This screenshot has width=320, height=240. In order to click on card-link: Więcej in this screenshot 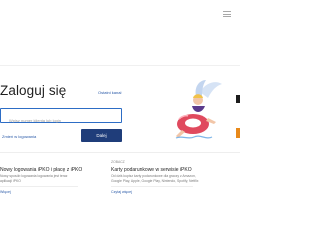, I will do `click(5, 192)`.